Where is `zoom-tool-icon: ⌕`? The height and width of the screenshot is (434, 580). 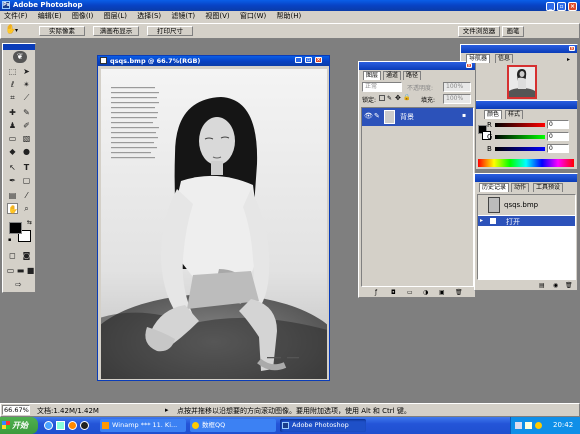
zoom-tool-icon: ⌕ is located at coordinates (26, 208).